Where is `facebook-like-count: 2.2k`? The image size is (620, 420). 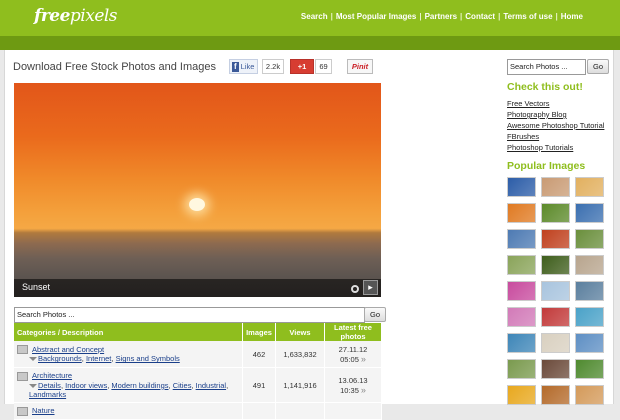
facebook-like-count: 2.2k is located at coordinates (273, 66).